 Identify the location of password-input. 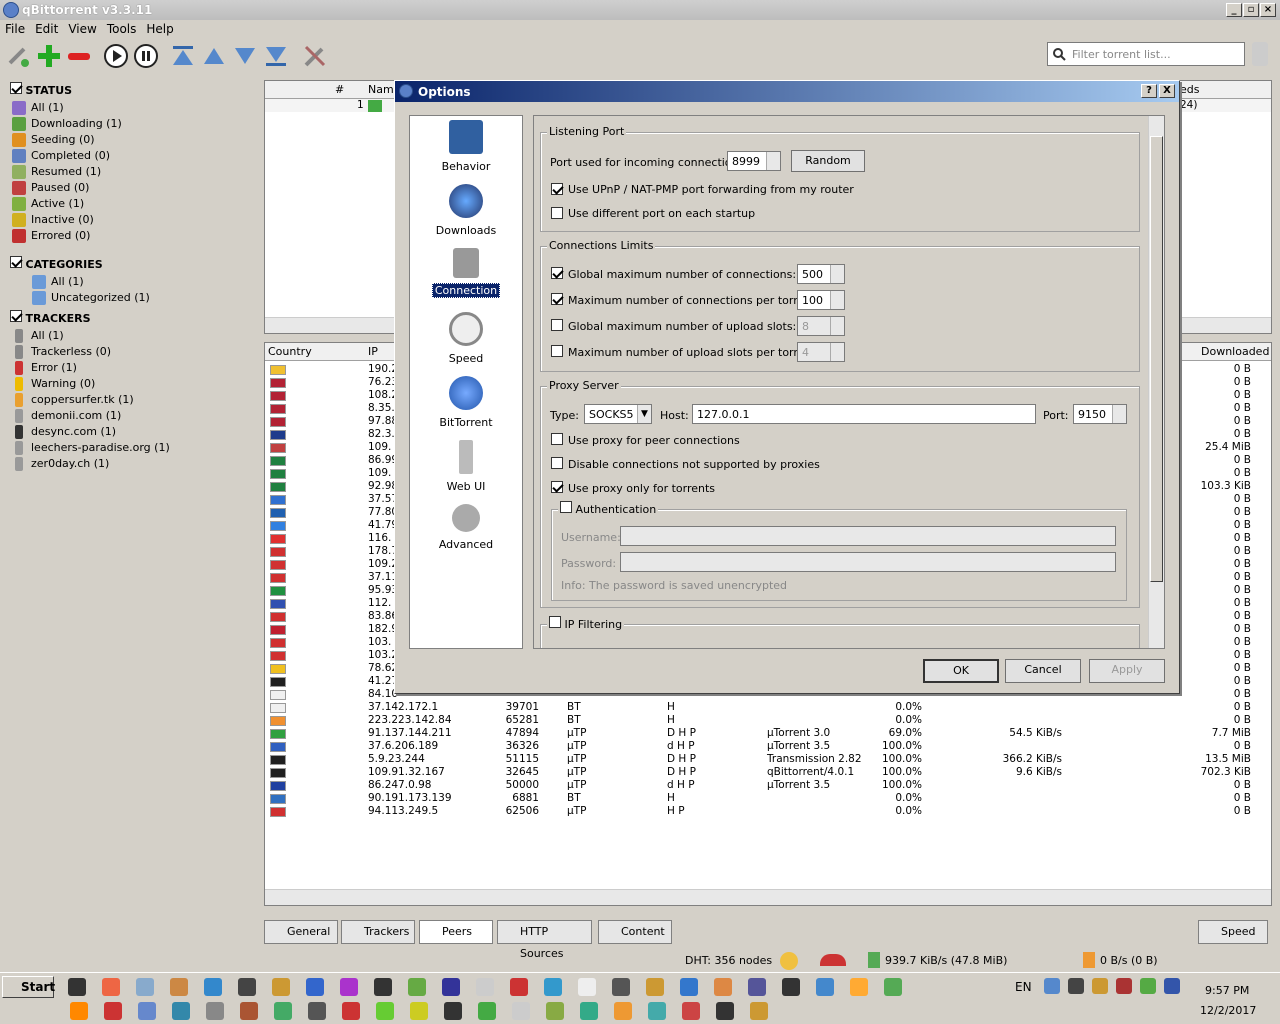
(868, 562).